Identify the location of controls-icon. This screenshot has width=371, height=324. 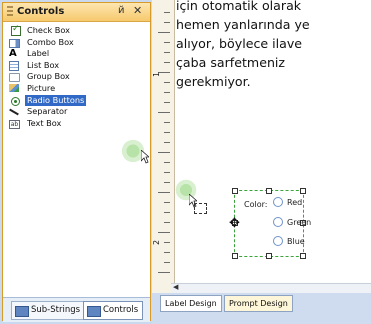
(94, 311).